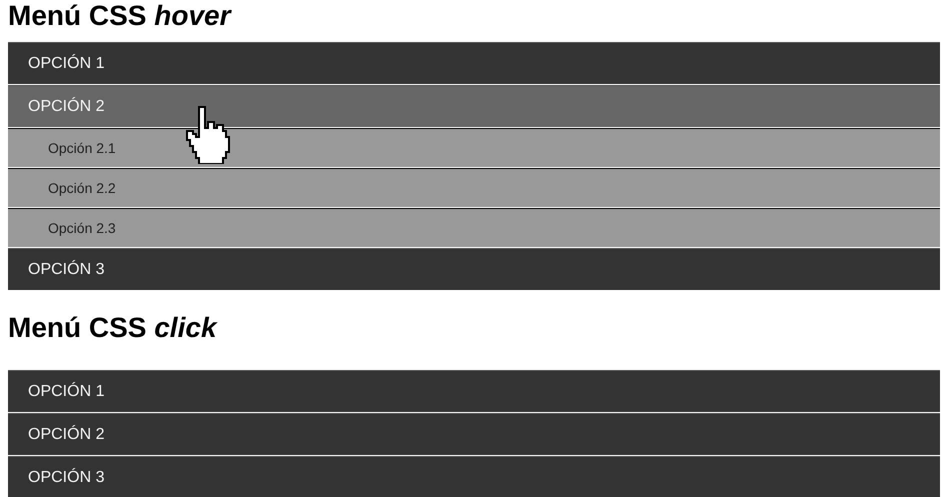 The height and width of the screenshot is (497, 948). Describe the element at coordinates (474, 227) in the screenshot. I see `submenu-item: Opción 2.3` at that location.